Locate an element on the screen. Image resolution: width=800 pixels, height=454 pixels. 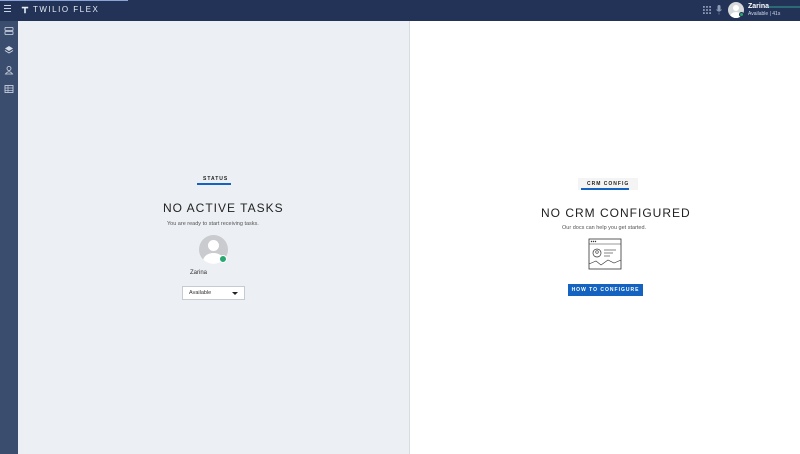
tasks-icon is located at coordinates (9, 31).